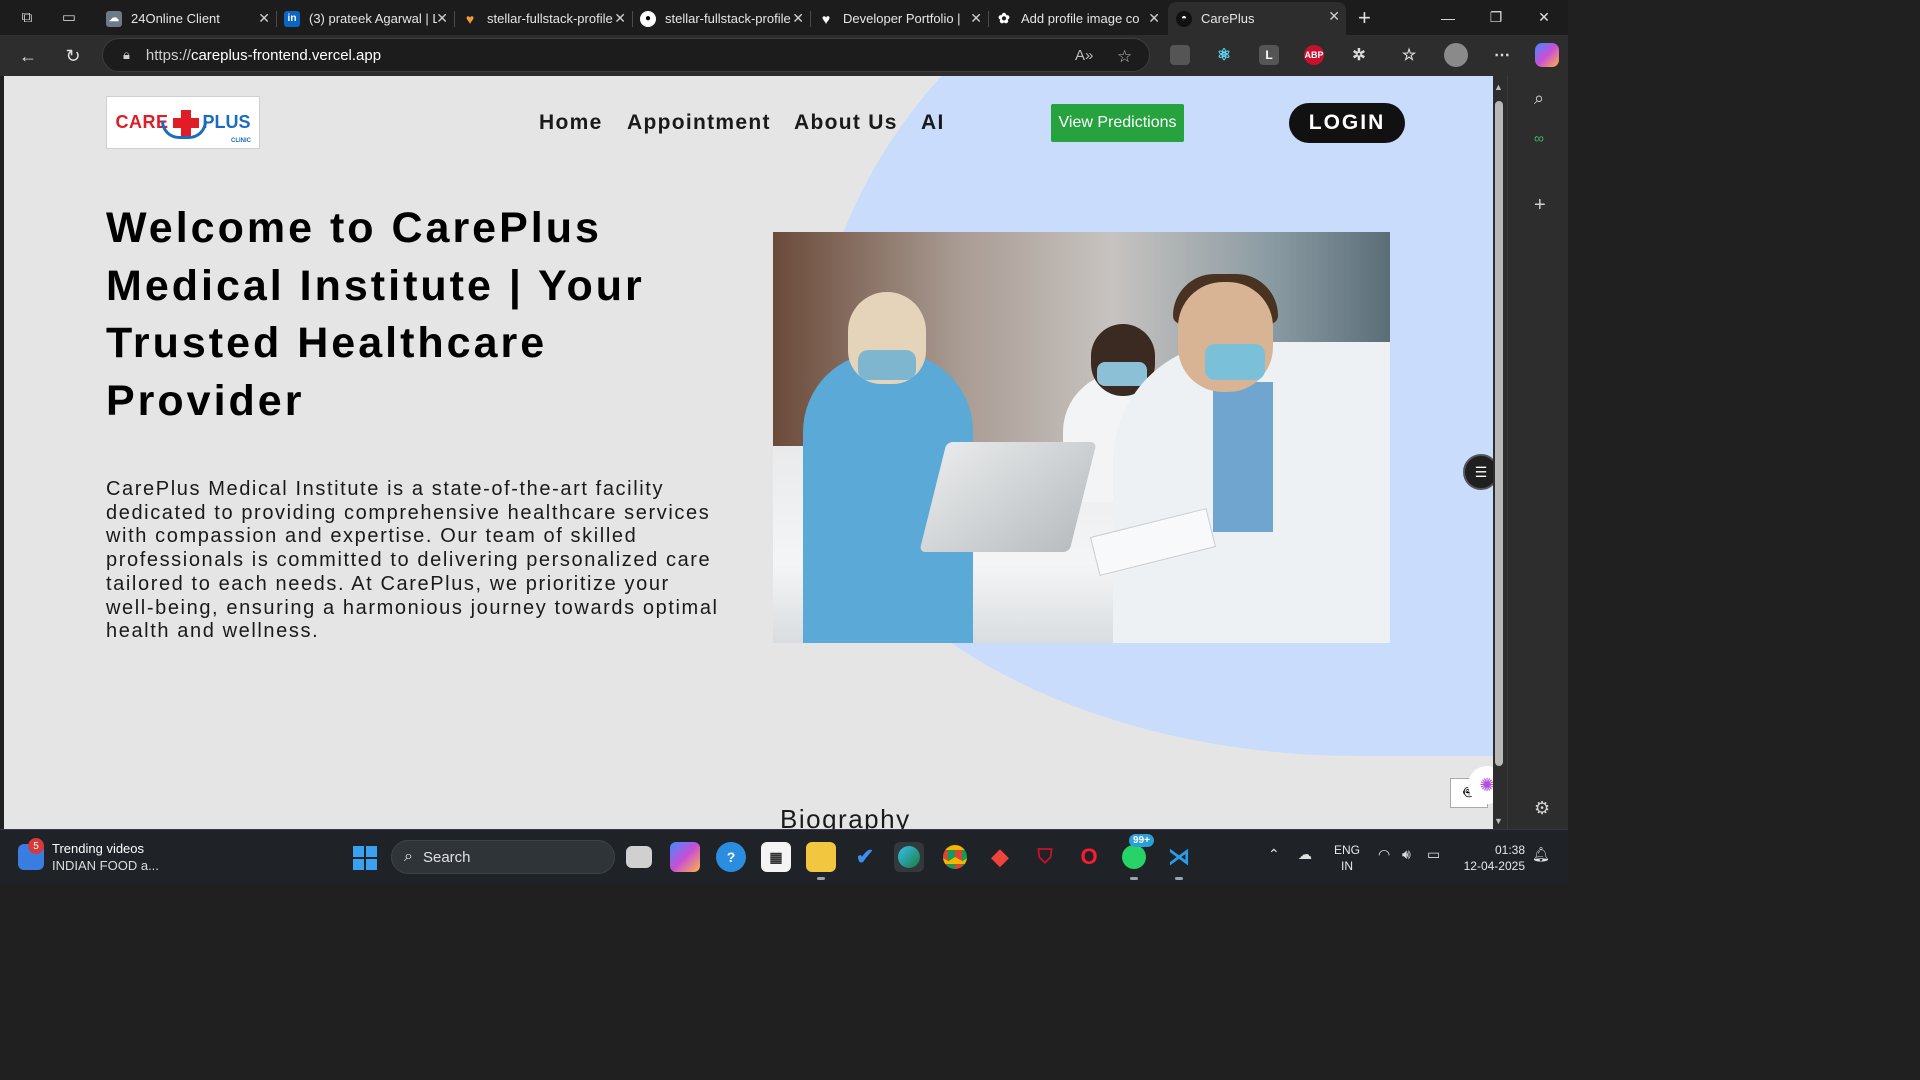 The width and height of the screenshot is (1920, 1080). I want to click on refresh-icon: ↻, so click(73, 56).